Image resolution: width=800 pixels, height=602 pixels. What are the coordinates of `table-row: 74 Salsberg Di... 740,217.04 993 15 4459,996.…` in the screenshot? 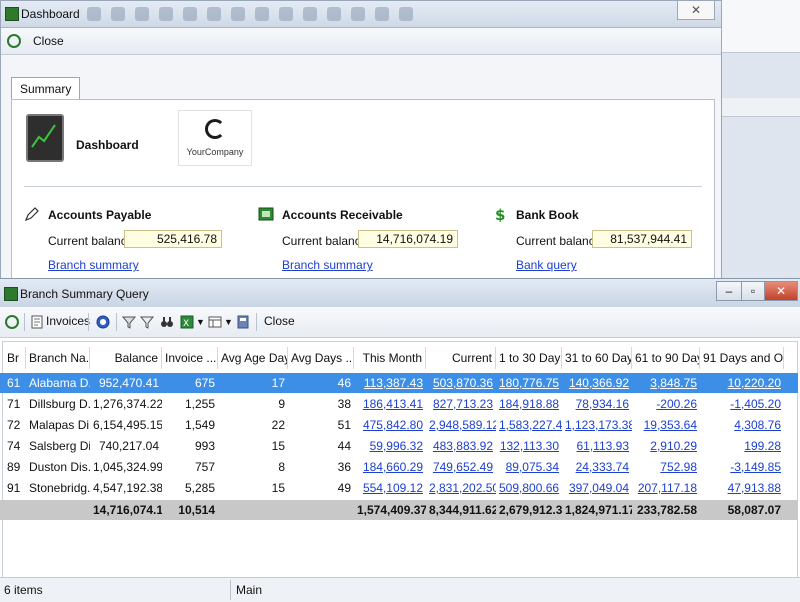 It's located at (399, 446).